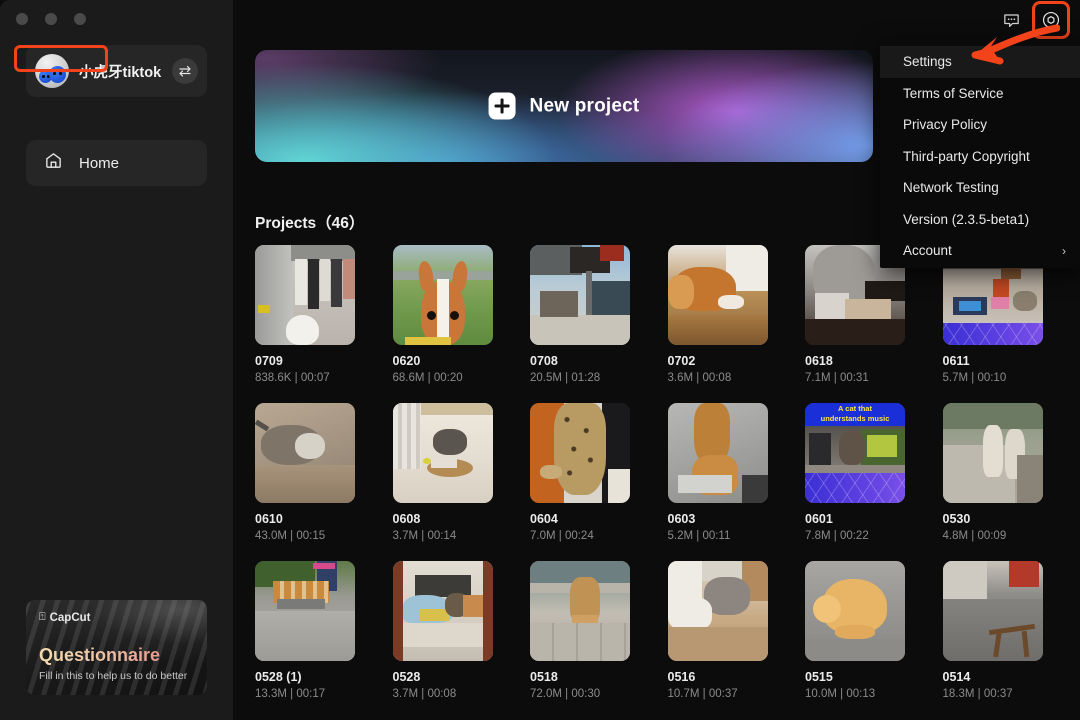 The image size is (1080, 720). I want to click on menu-item-label: Account, so click(927, 251).